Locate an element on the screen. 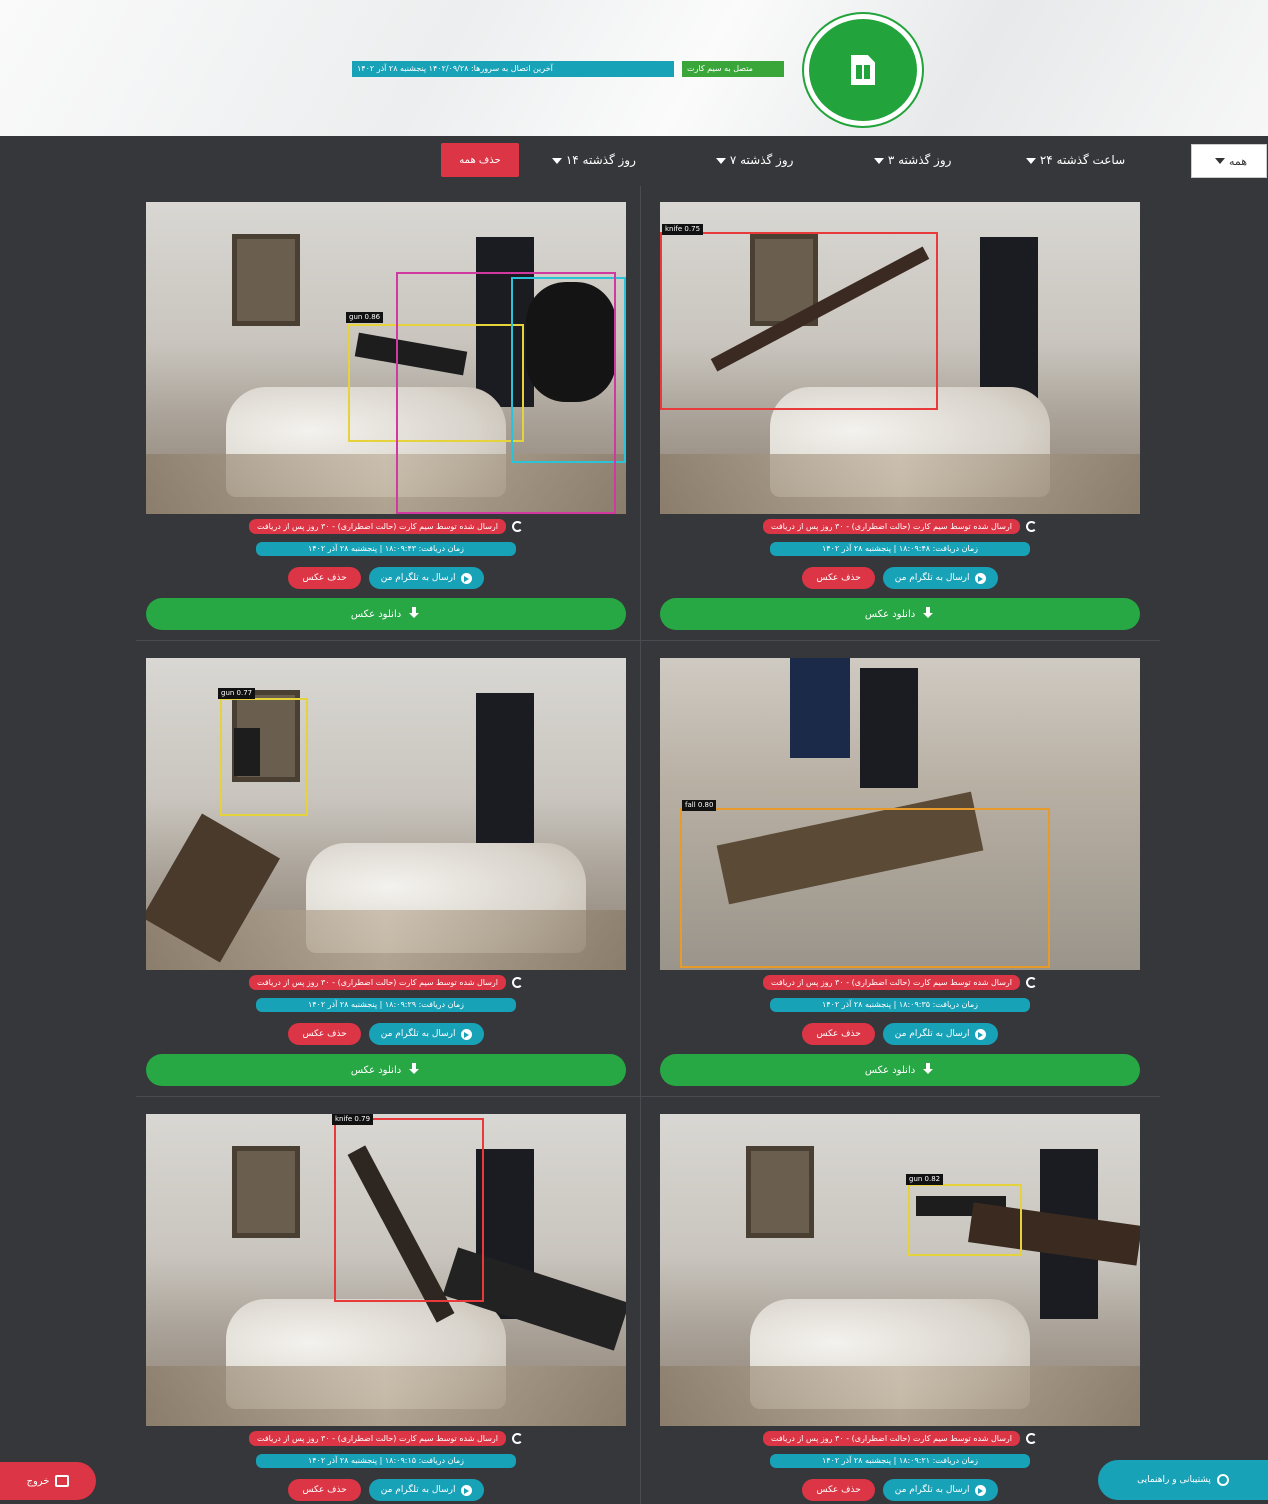 This screenshot has height=1504, width=1268. filter-14d: ۱۴ روز گذشته is located at coordinates (592, 160).